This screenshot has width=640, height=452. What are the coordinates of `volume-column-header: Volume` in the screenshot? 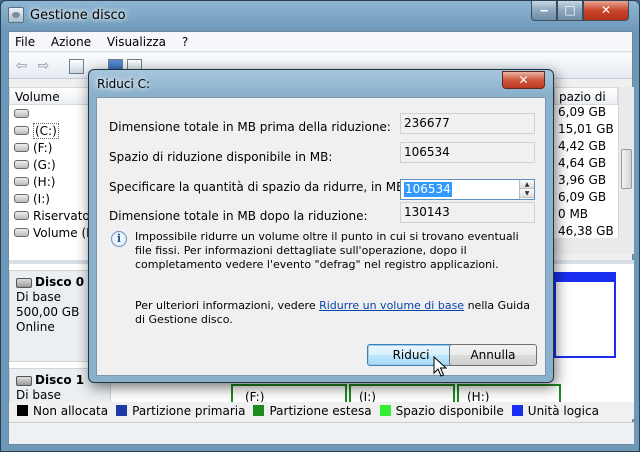 It's located at (50, 96).